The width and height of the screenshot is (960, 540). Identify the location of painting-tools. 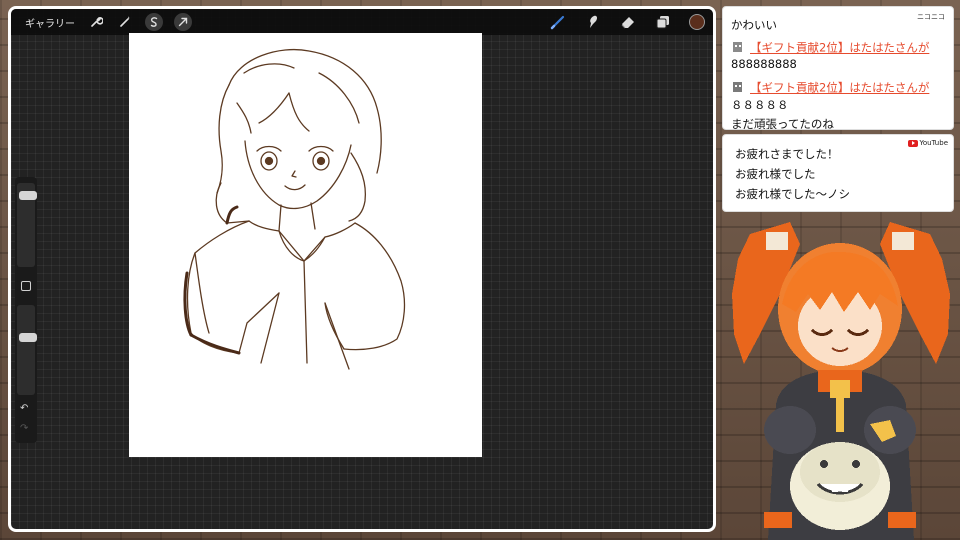
(618, 22).